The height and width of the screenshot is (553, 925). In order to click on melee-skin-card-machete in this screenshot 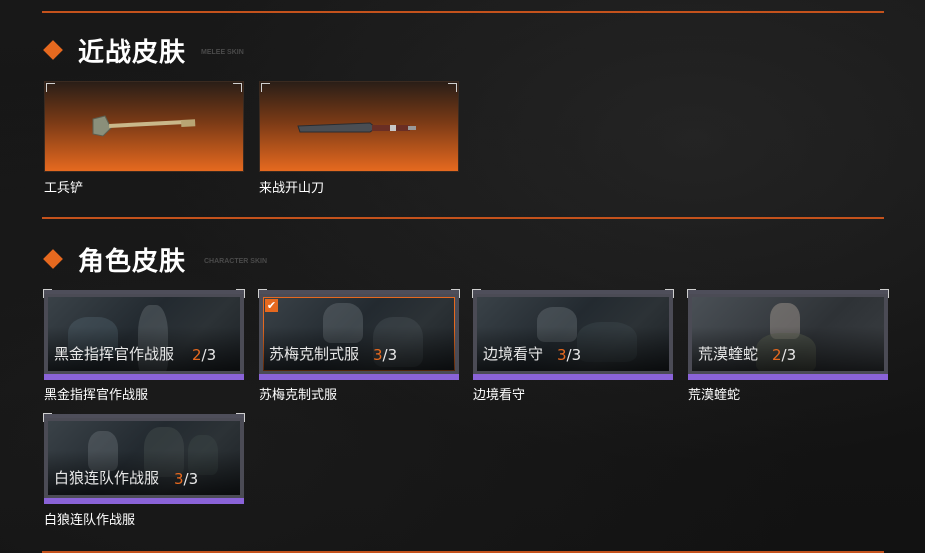, I will do `click(359, 126)`.